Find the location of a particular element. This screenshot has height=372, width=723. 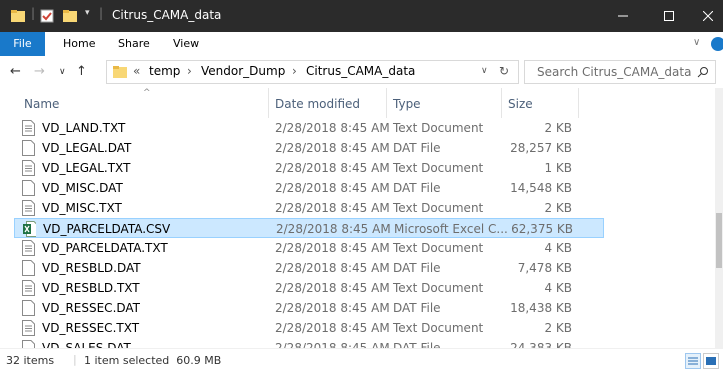

file-name: VD_RESBLD.DAT is located at coordinates (91, 268).